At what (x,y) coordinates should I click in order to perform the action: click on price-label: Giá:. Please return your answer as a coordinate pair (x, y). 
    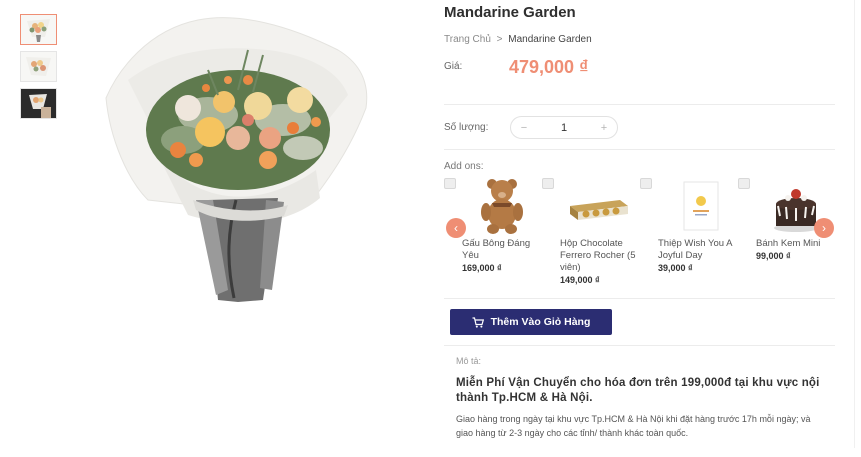
    Looking at the image, I should click on (453, 66).